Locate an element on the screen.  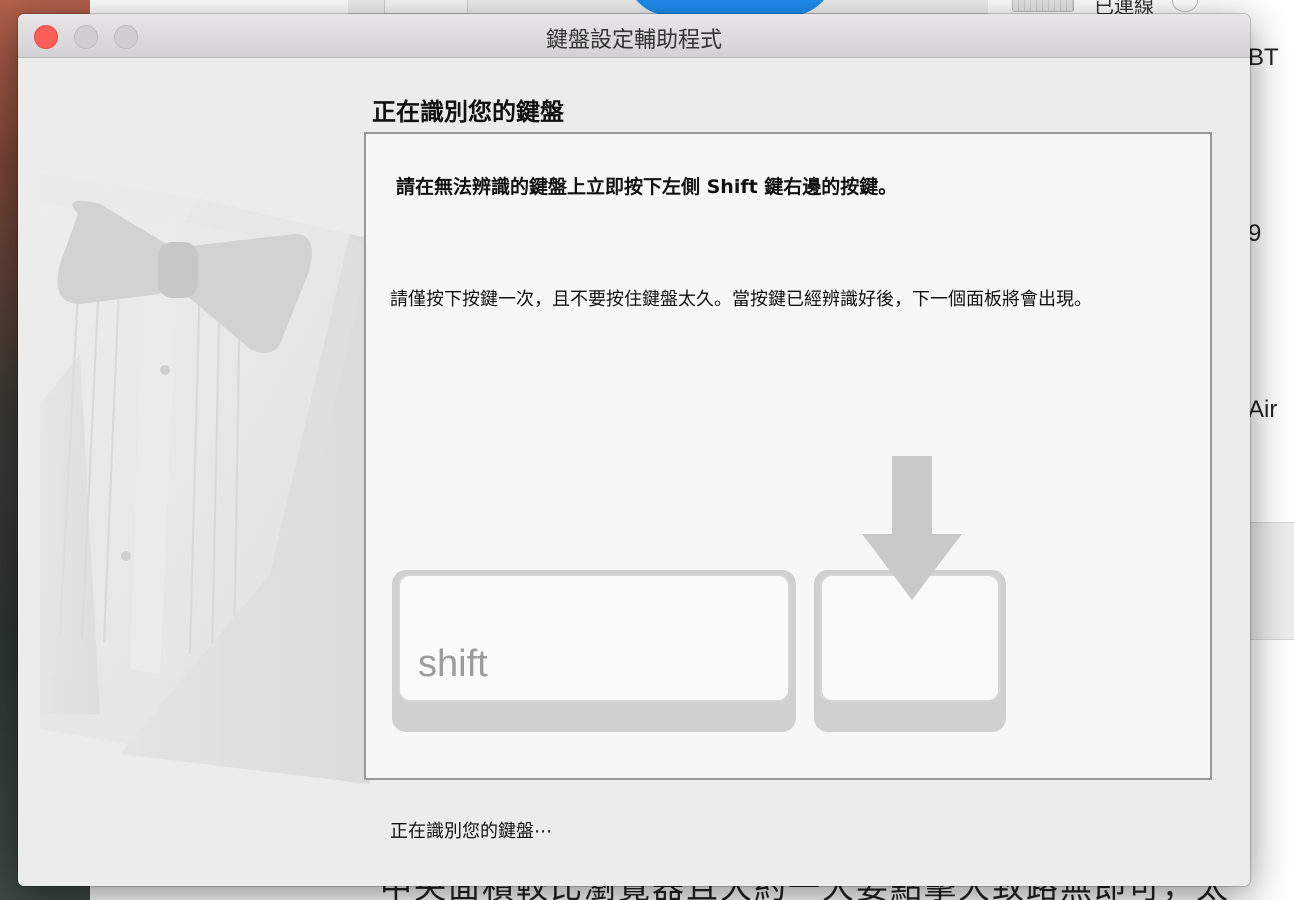
background-device-label: Air is located at coordinates (1263, 409).